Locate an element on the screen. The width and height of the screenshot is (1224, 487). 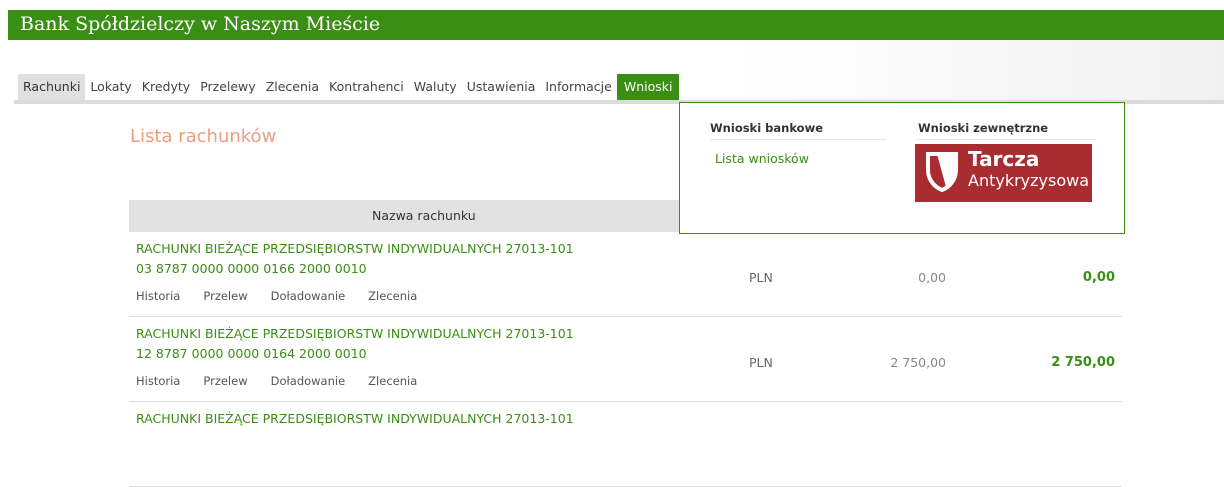
available-funds: 2 750,00 is located at coordinates (1083, 362).